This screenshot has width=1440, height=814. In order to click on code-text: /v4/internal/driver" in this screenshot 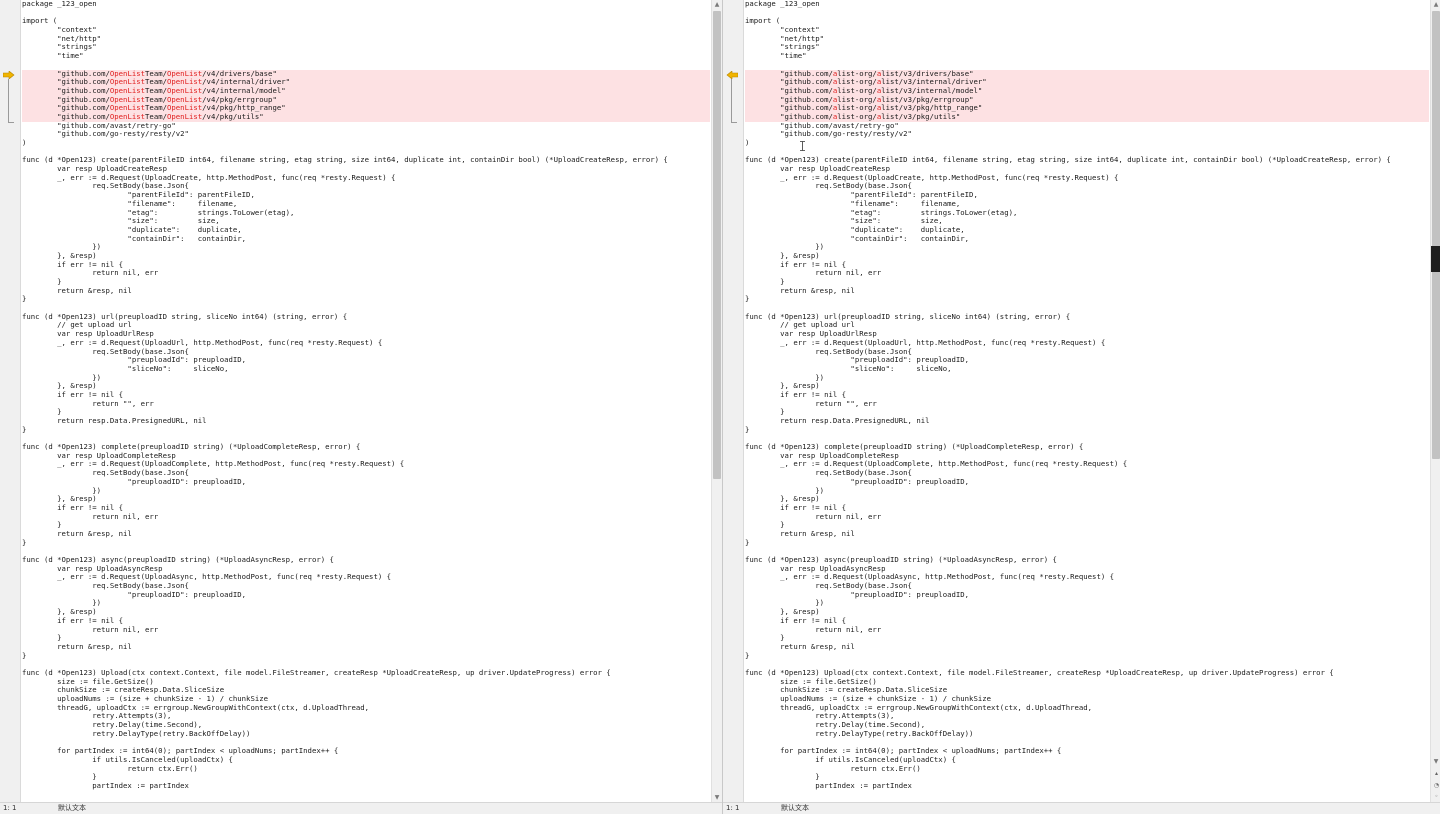, I will do `click(246, 82)`.